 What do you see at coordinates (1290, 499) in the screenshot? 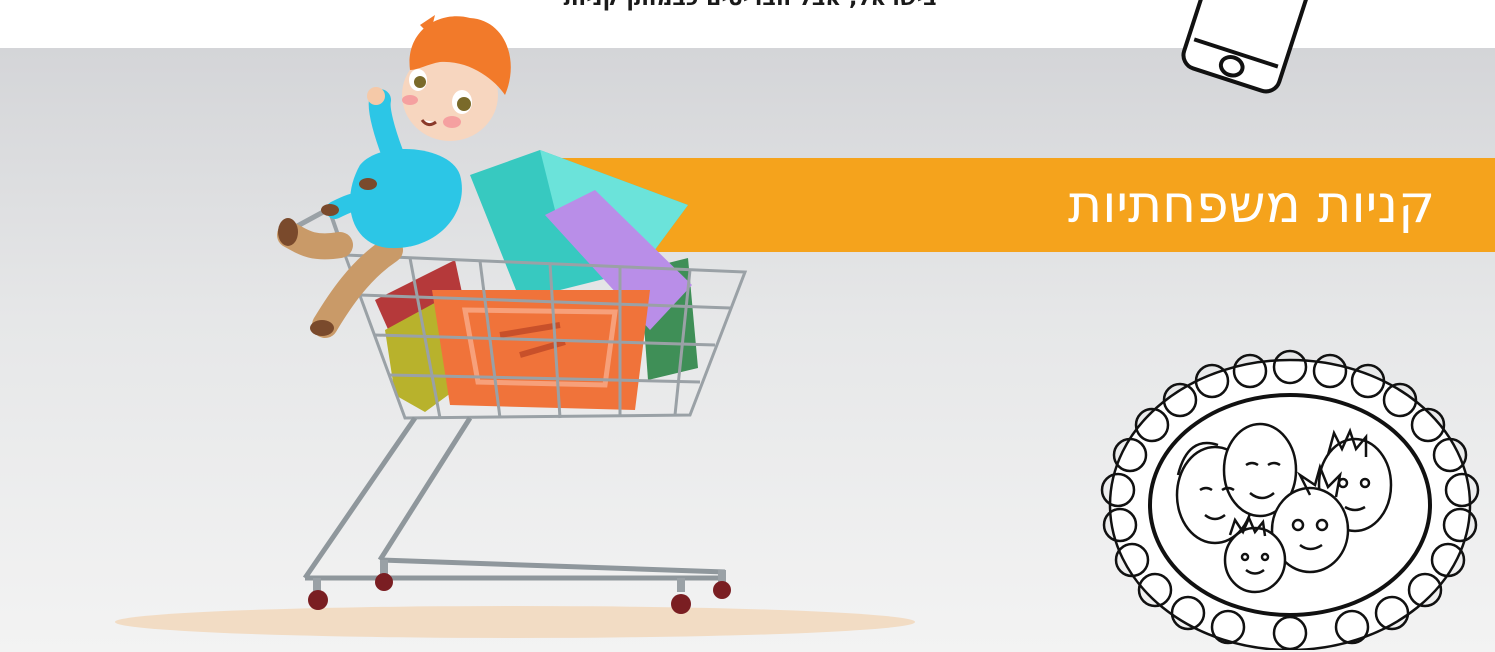
I see `family-portrait-logo` at bounding box center [1290, 499].